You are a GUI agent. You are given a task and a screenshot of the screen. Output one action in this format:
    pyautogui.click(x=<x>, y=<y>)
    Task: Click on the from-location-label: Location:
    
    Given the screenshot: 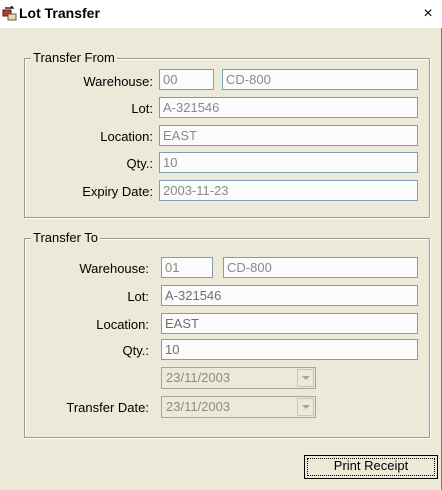 What is the action you would take?
    pyautogui.click(x=126, y=136)
    